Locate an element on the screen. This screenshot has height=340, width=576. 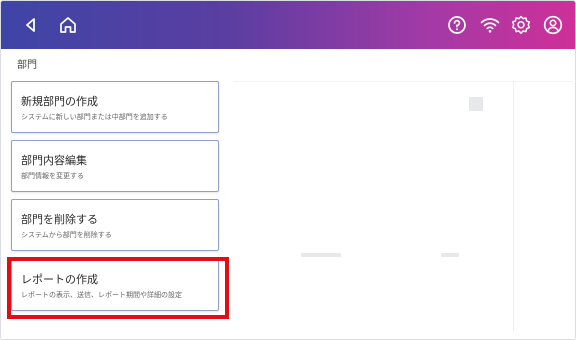
card-title: 部門内容編集 is located at coordinates (54, 160).